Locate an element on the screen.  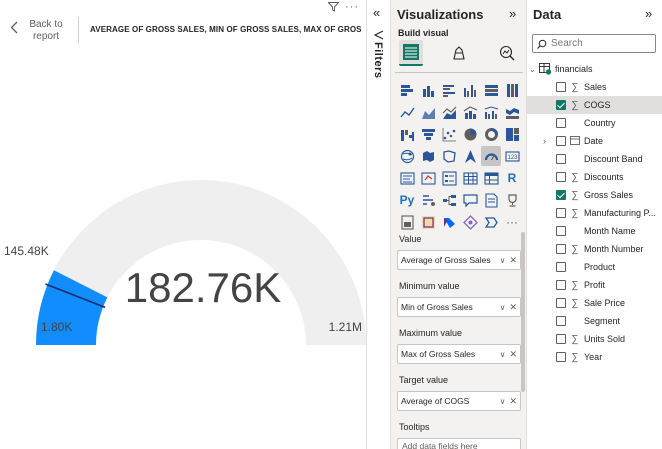
power-apps-icon is located at coordinates (428, 222).